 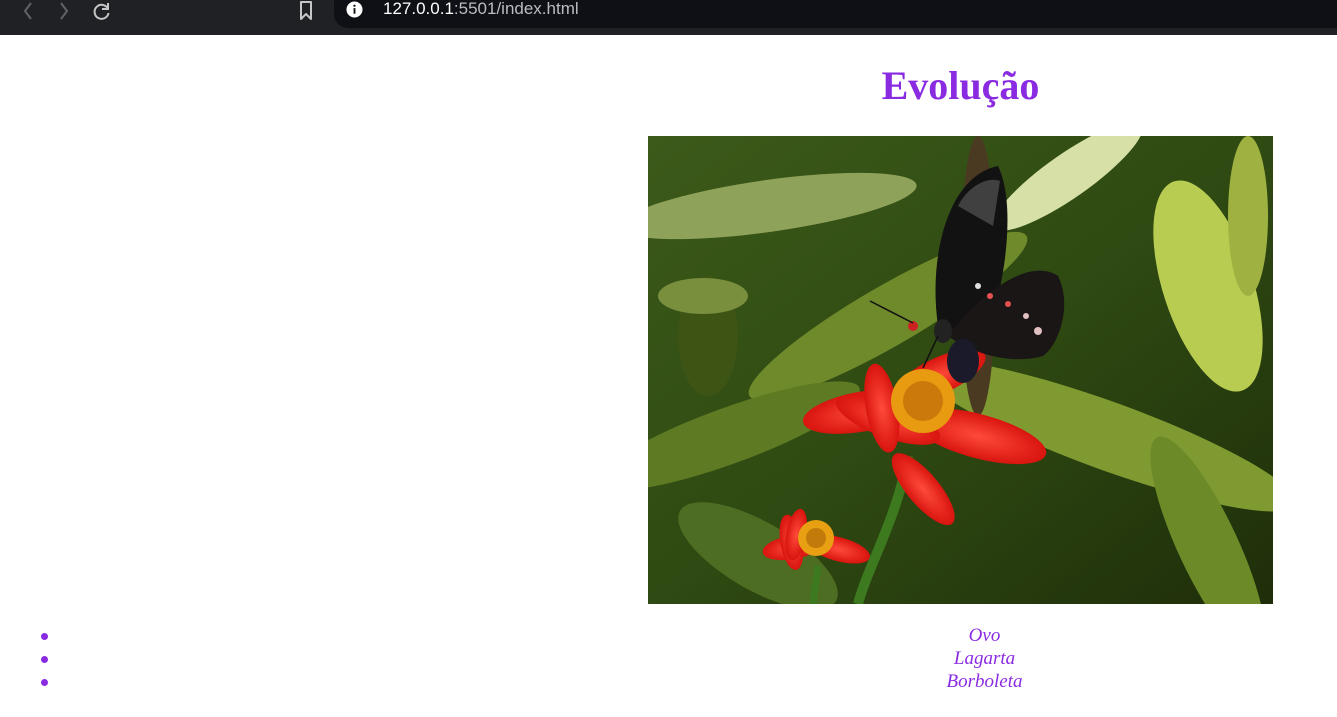 What do you see at coordinates (984, 658) in the screenshot?
I see `stage-label: Lagarta` at bounding box center [984, 658].